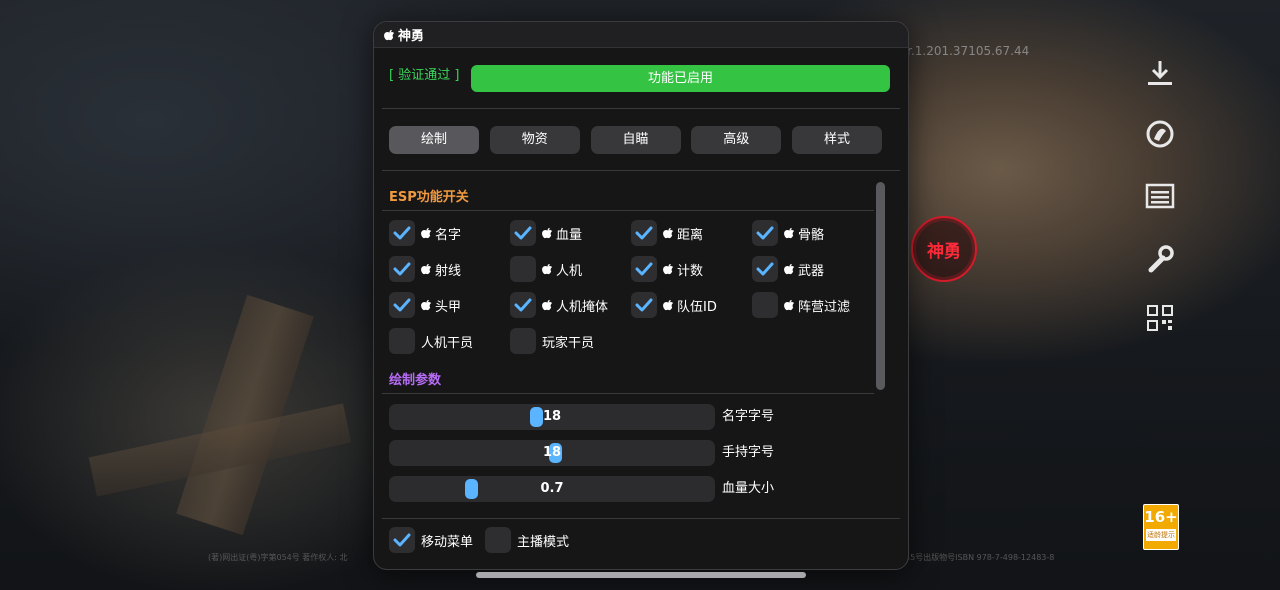  I want to click on esp-checkbox: 距离, so click(667, 233).